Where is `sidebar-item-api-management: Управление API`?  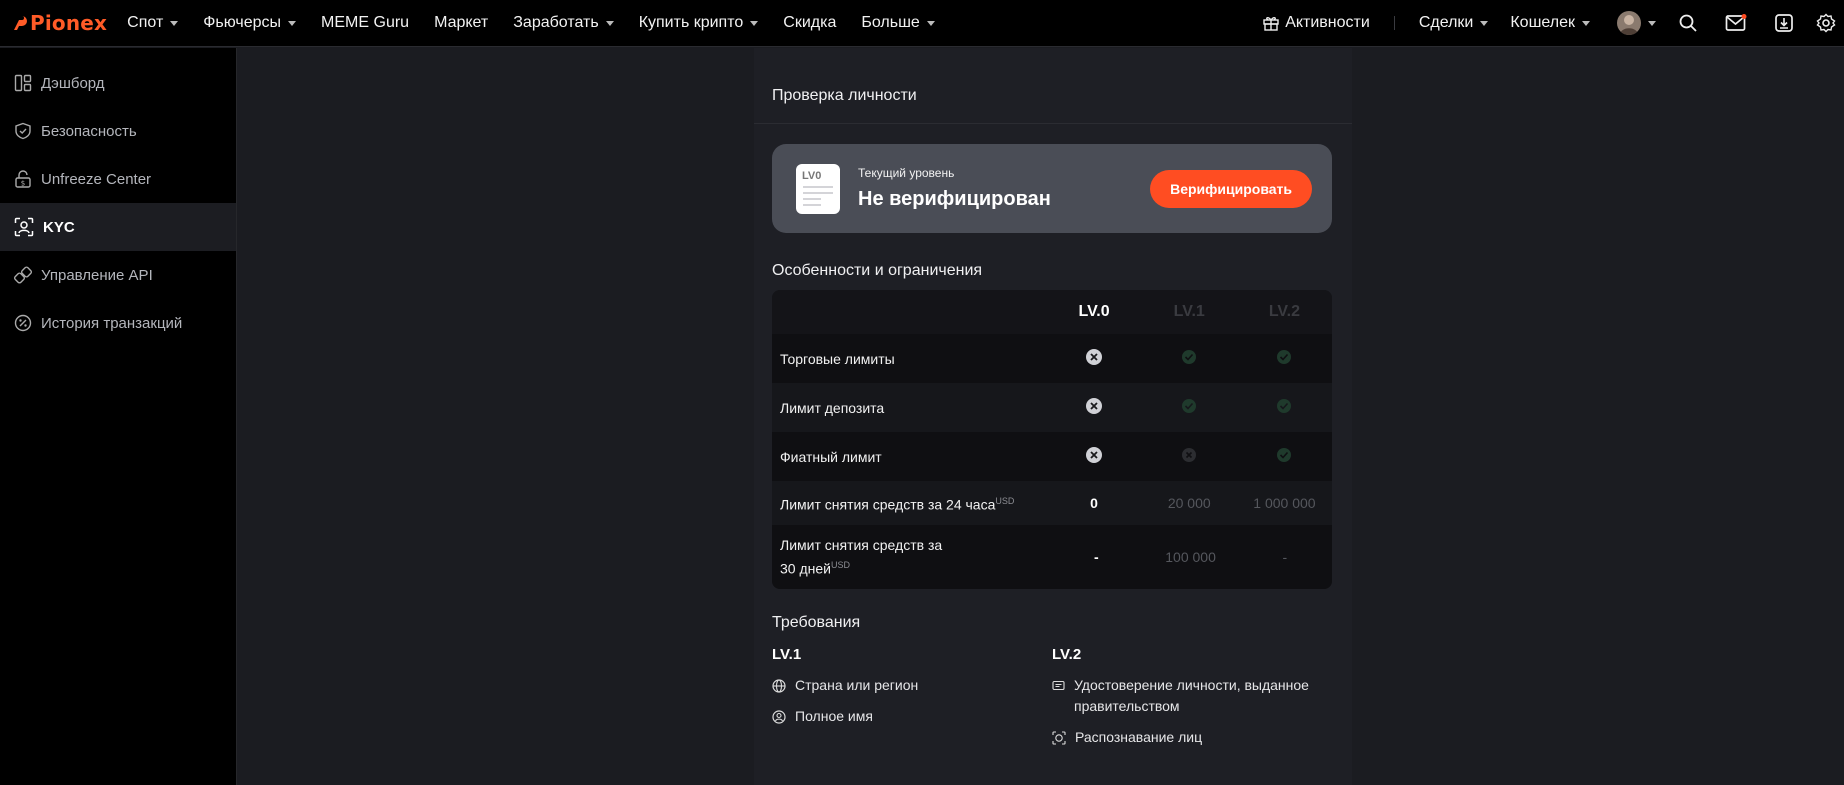 sidebar-item-api-management: Управление API is located at coordinates (118, 275).